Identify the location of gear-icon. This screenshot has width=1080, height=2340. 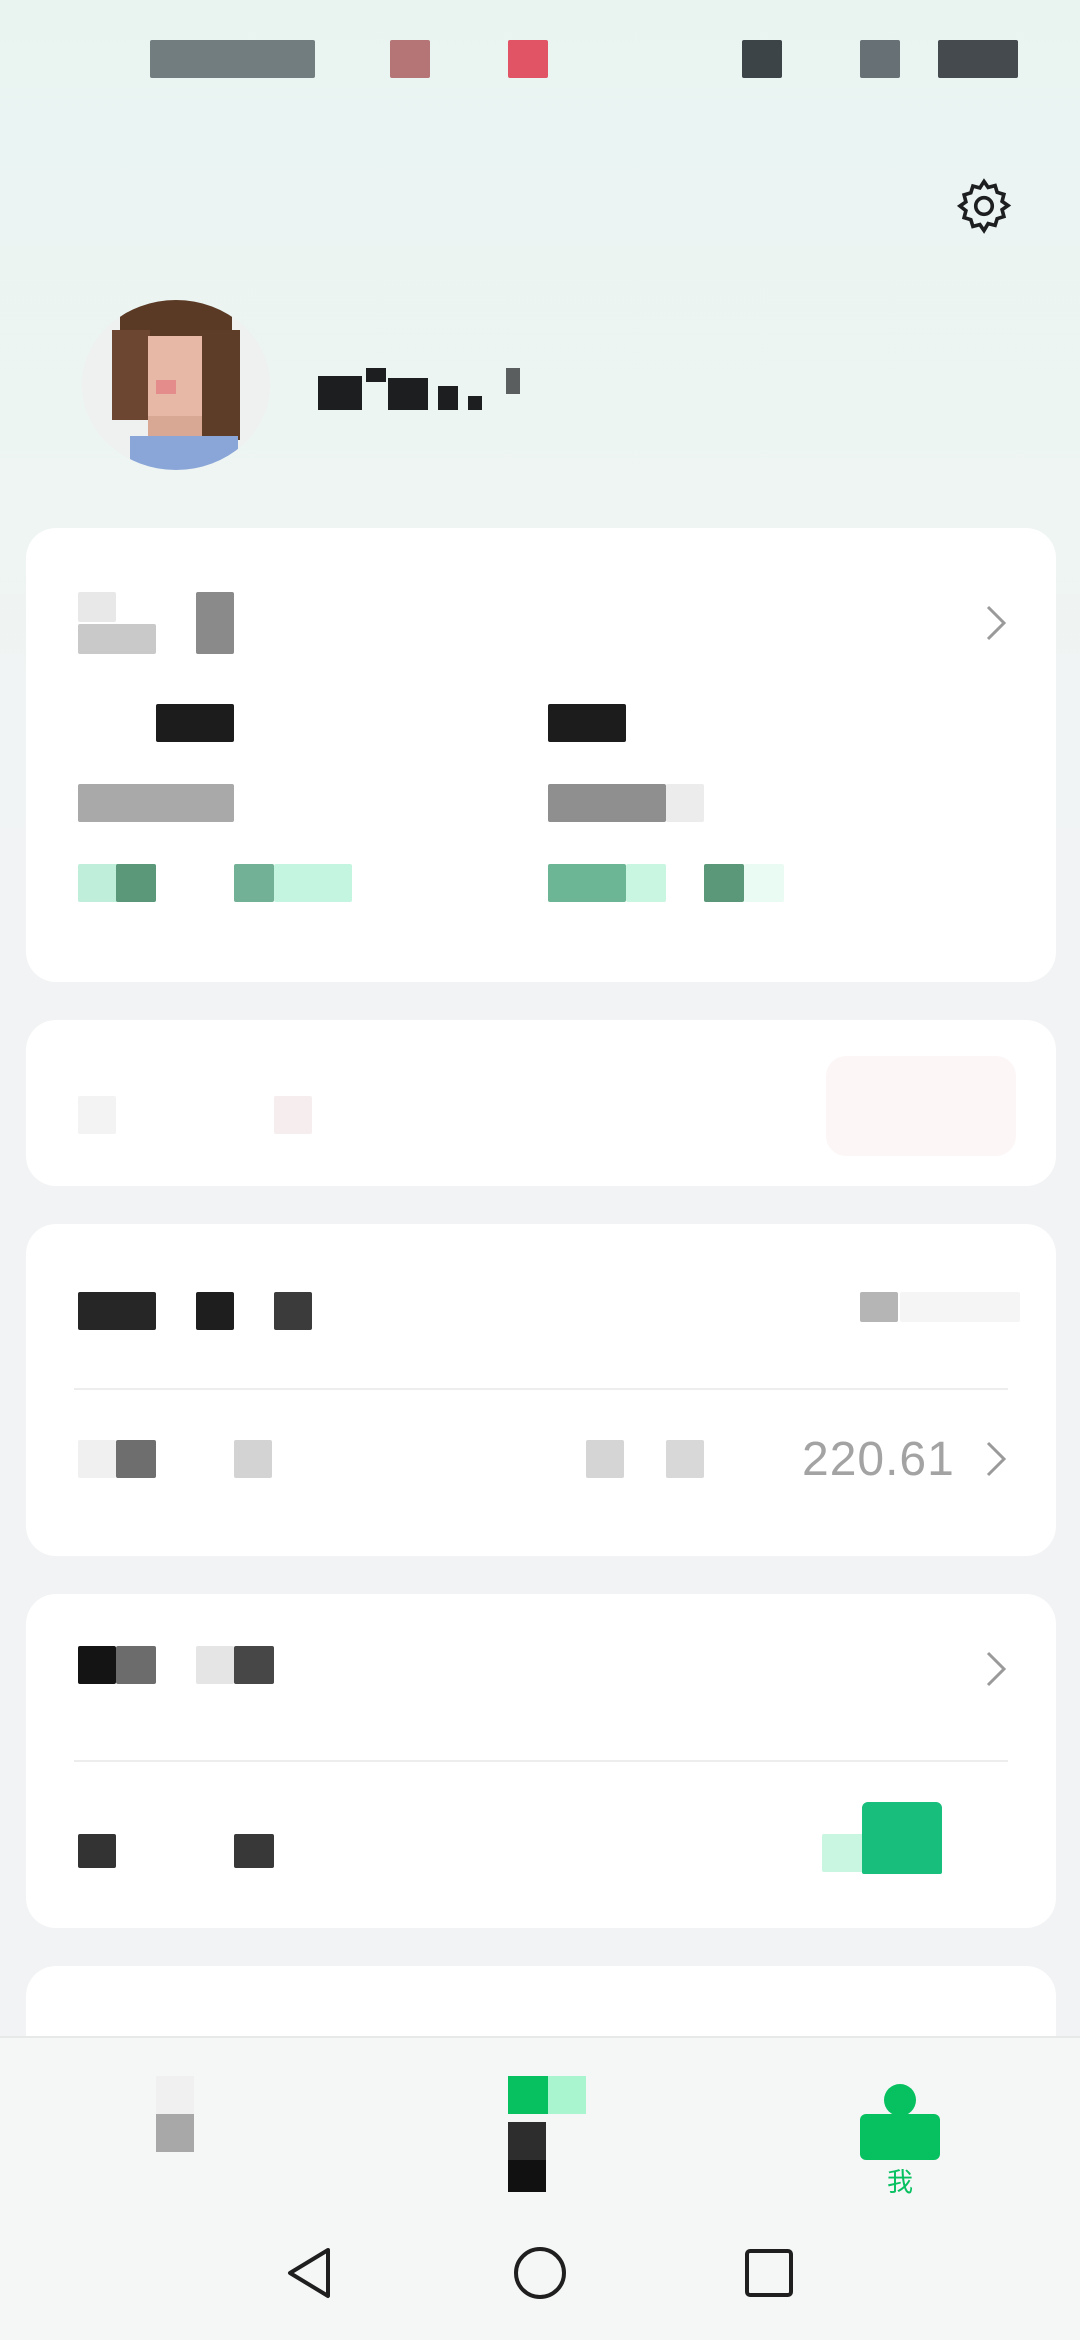
(984, 206).